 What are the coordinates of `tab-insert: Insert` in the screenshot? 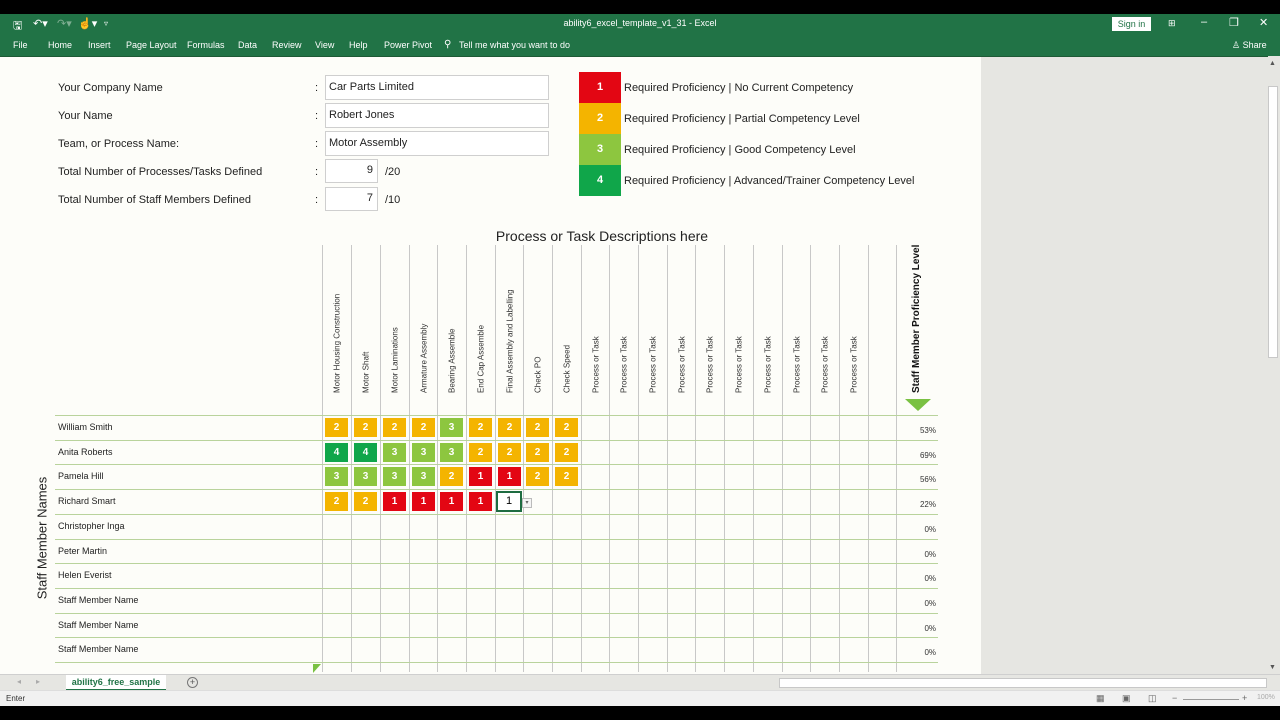 It's located at (99, 45).